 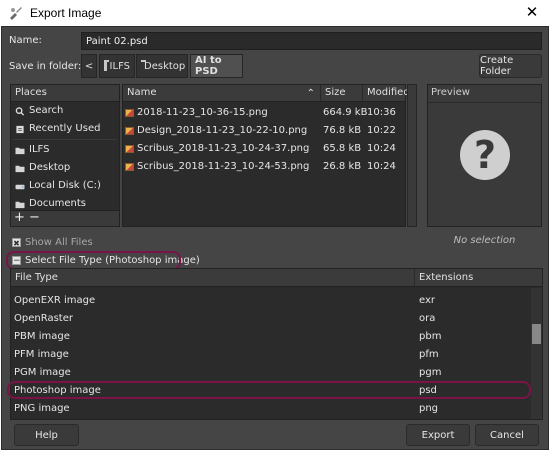 What do you see at coordinates (46, 435) in the screenshot?
I see `help-button: Help` at bounding box center [46, 435].